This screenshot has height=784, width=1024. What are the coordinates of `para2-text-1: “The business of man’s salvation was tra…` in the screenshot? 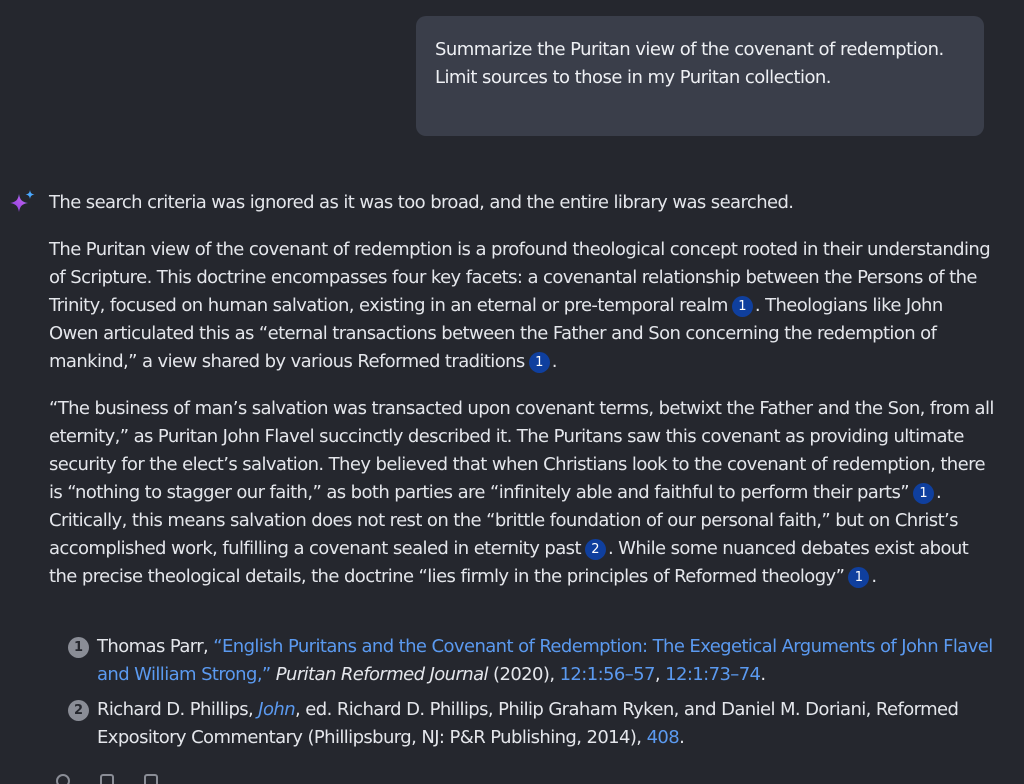 It's located at (521, 450).